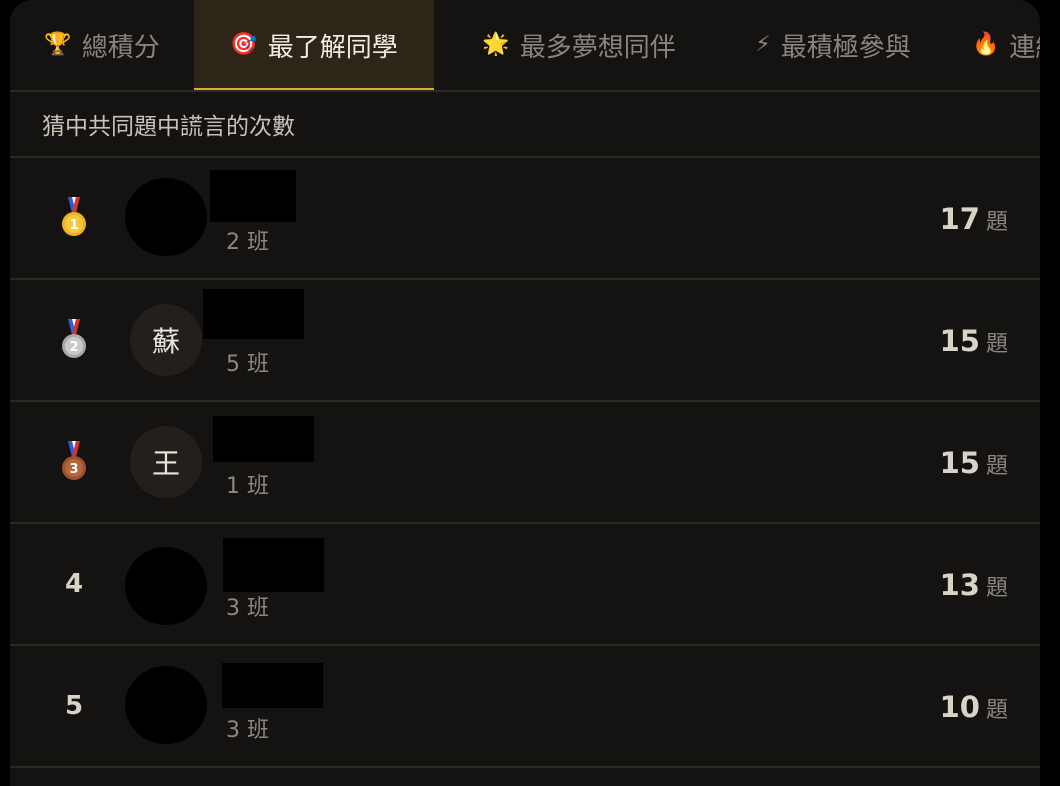  What do you see at coordinates (168, 127) in the screenshot?
I see `description-text: 猜中共同題中謊言的次數` at bounding box center [168, 127].